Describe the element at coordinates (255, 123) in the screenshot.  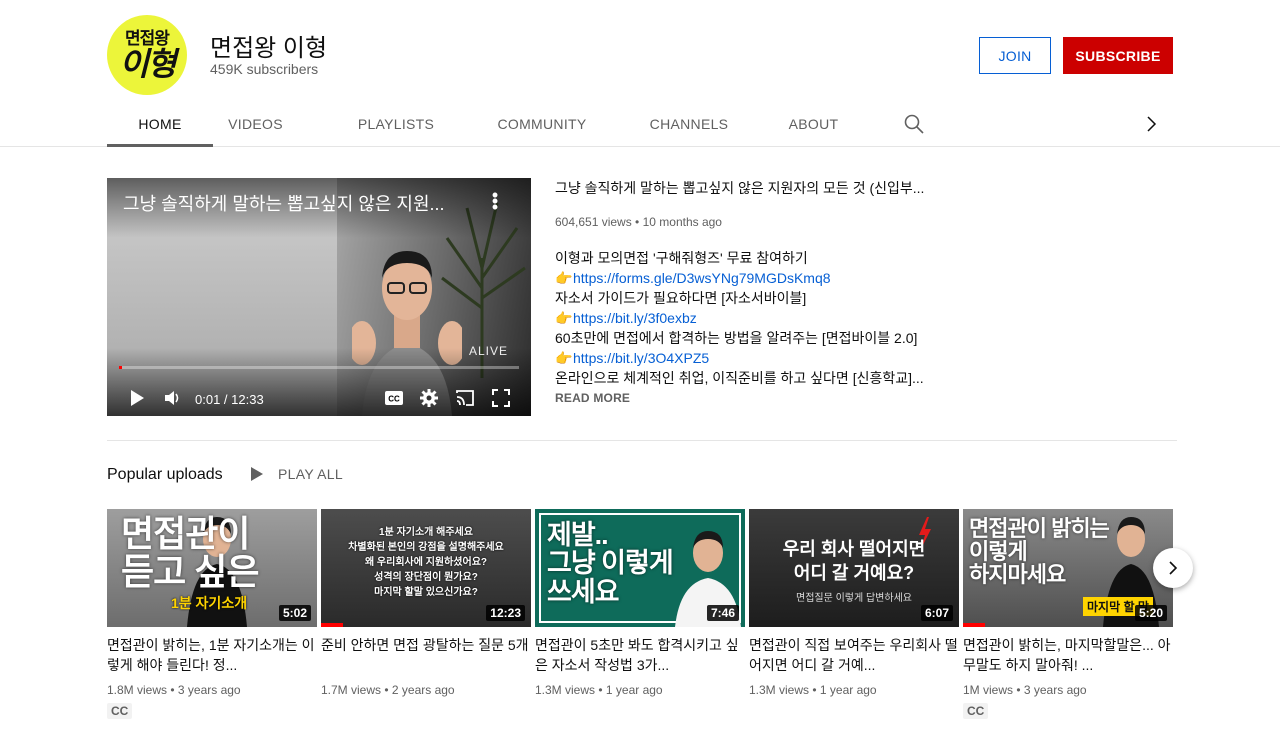
I see `tab-videos: VIDEOS` at that location.